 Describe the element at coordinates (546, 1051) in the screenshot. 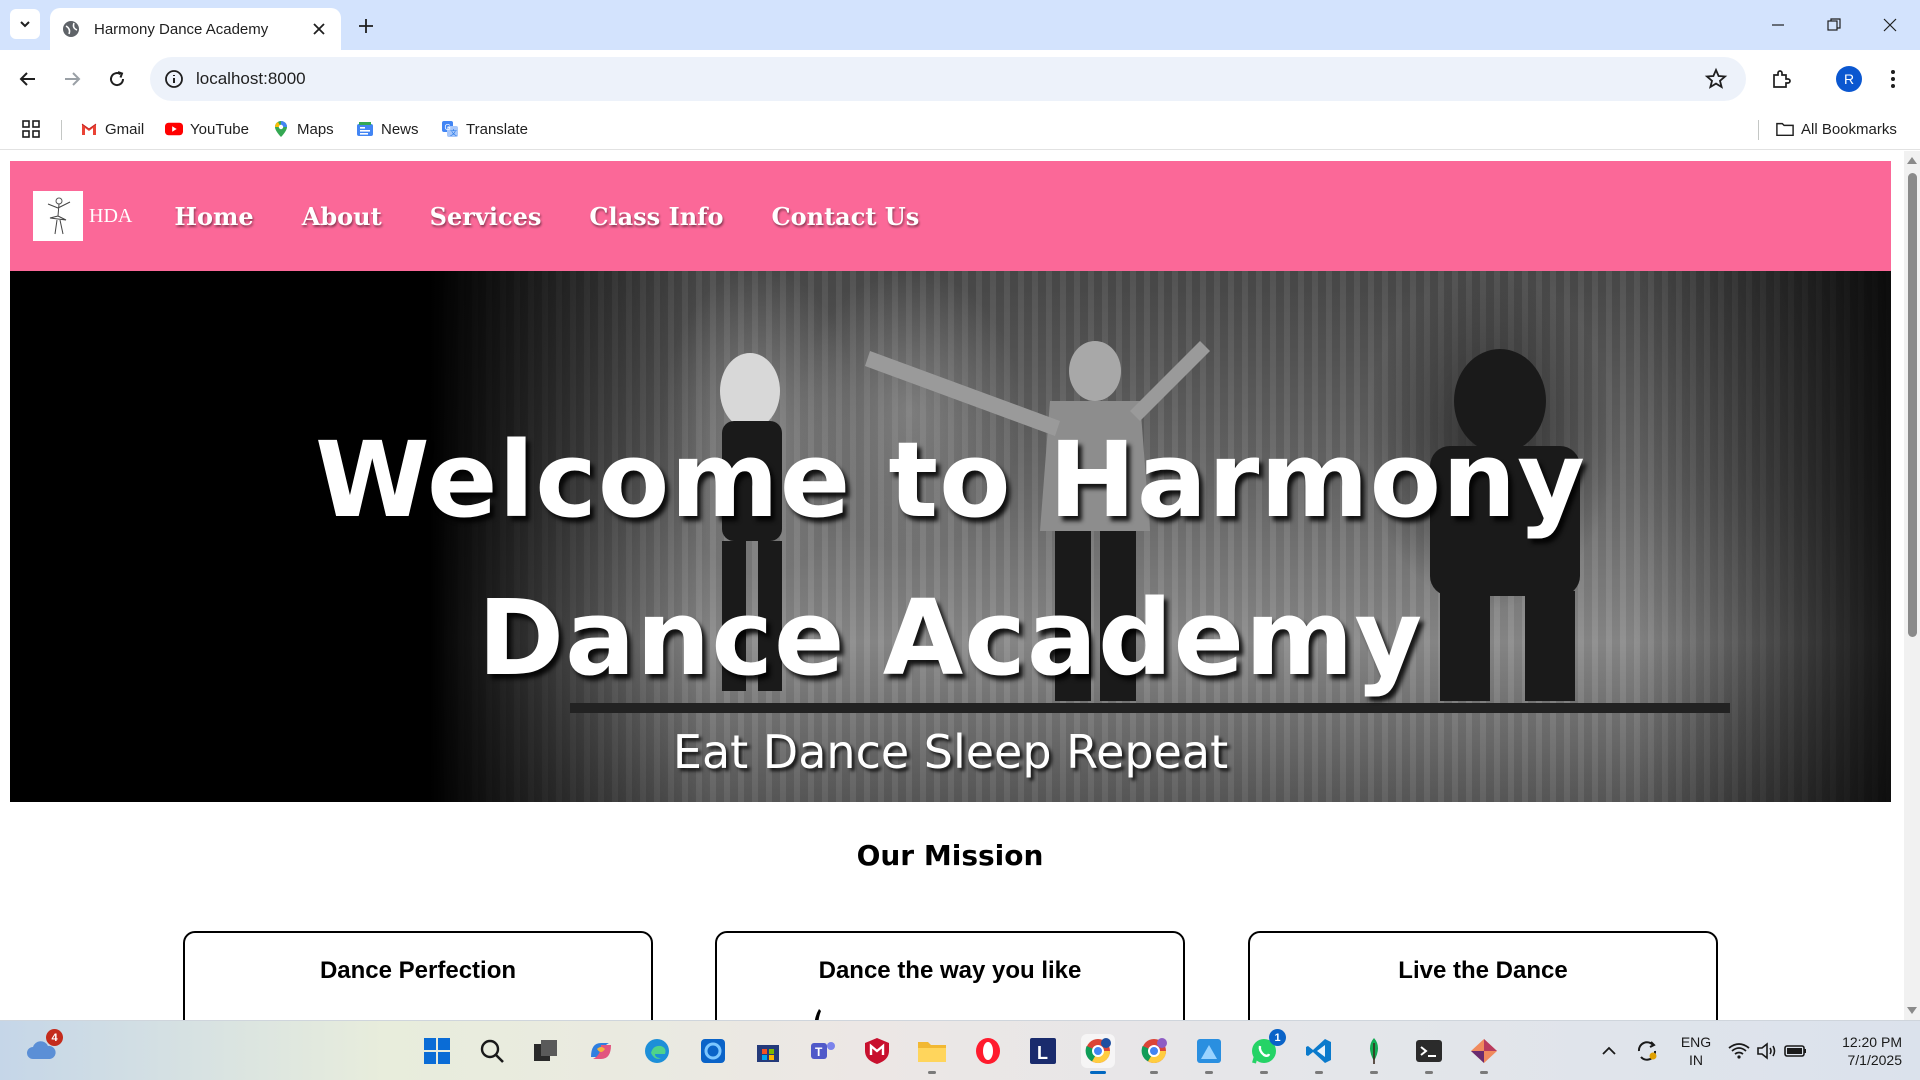

I see `task-view` at that location.